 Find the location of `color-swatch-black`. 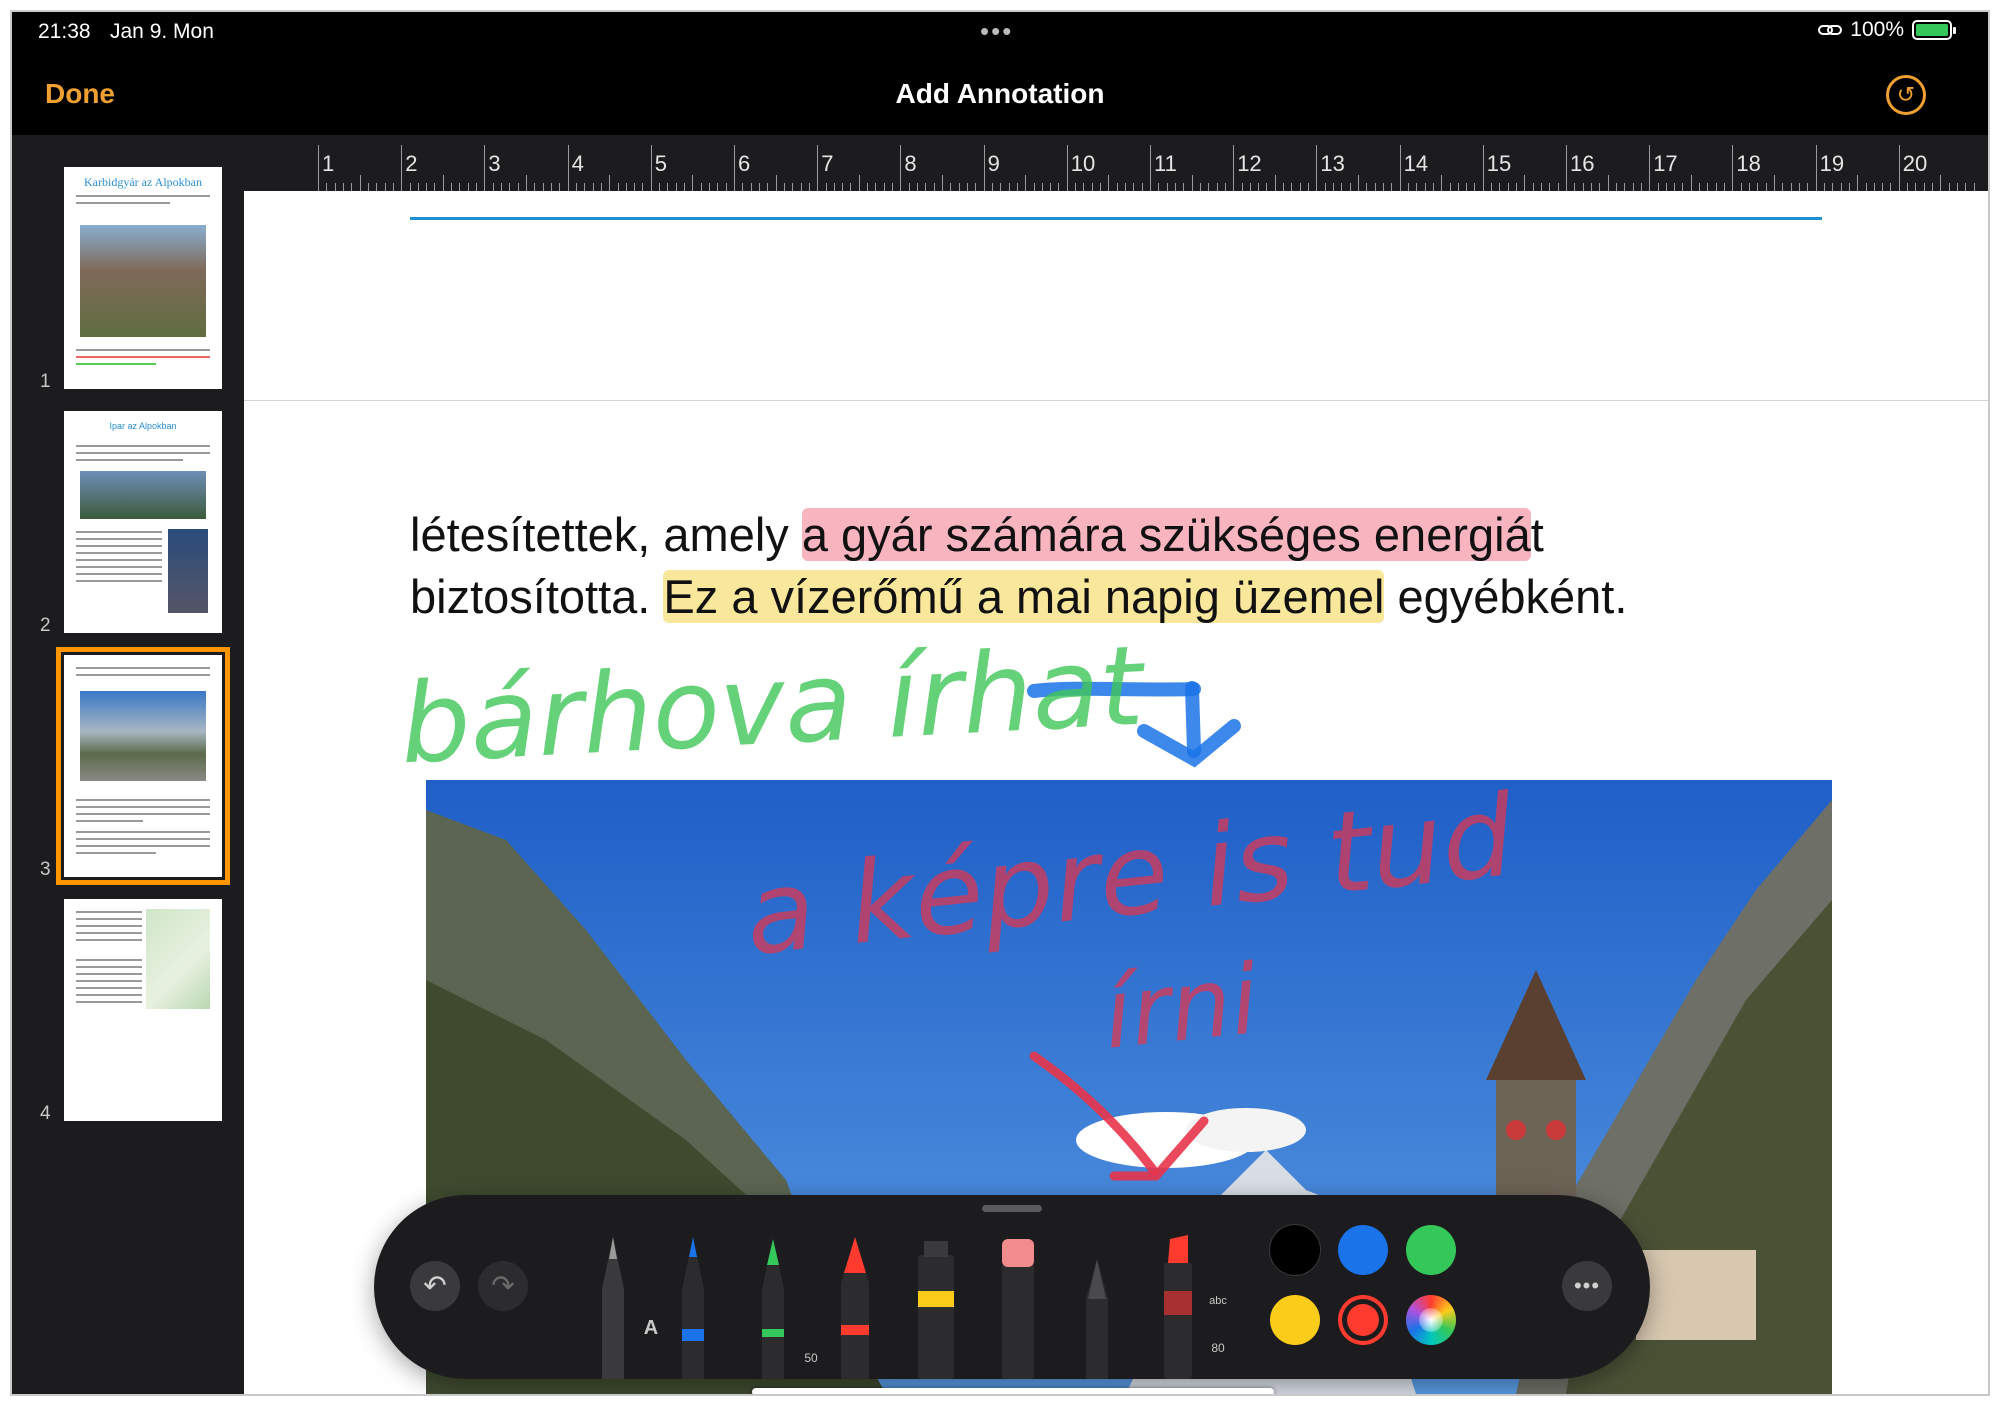

color-swatch-black is located at coordinates (1295, 1250).